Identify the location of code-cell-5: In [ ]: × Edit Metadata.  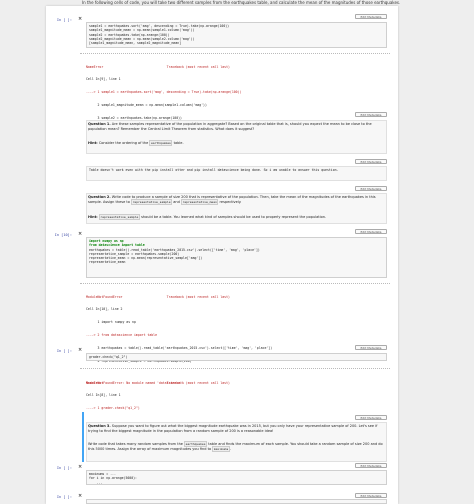
(222, 498).